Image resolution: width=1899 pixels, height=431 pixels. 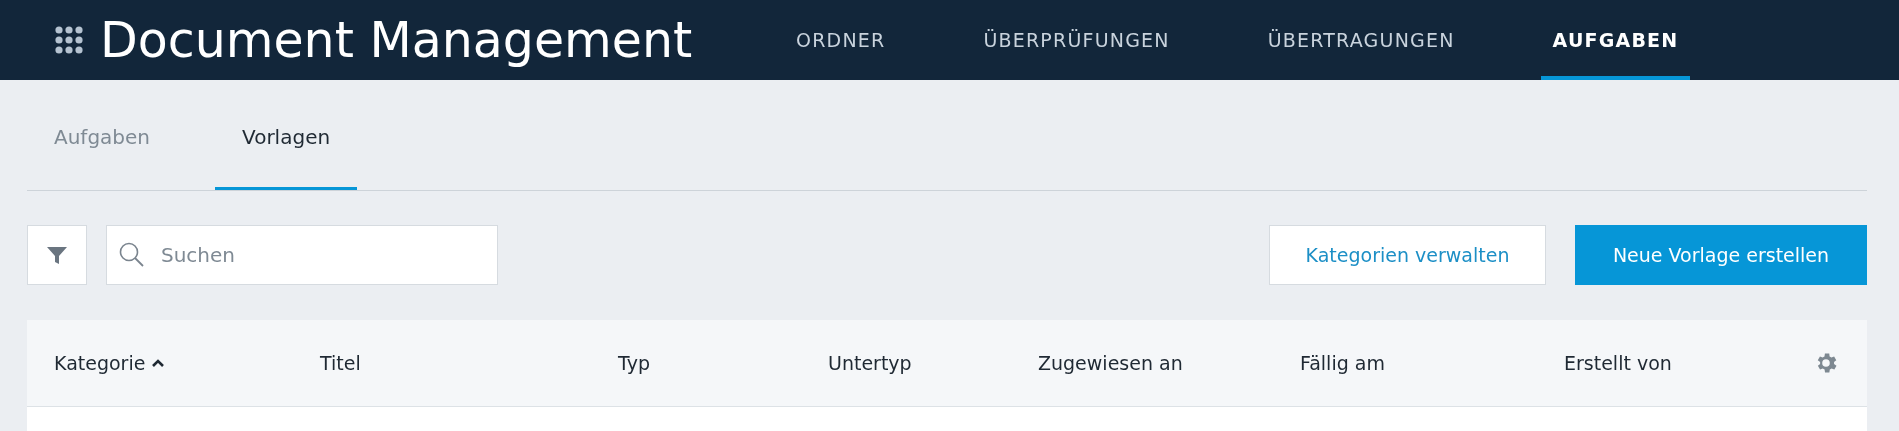 I want to click on nav-tab: ORDNER, so click(x=841, y=40).